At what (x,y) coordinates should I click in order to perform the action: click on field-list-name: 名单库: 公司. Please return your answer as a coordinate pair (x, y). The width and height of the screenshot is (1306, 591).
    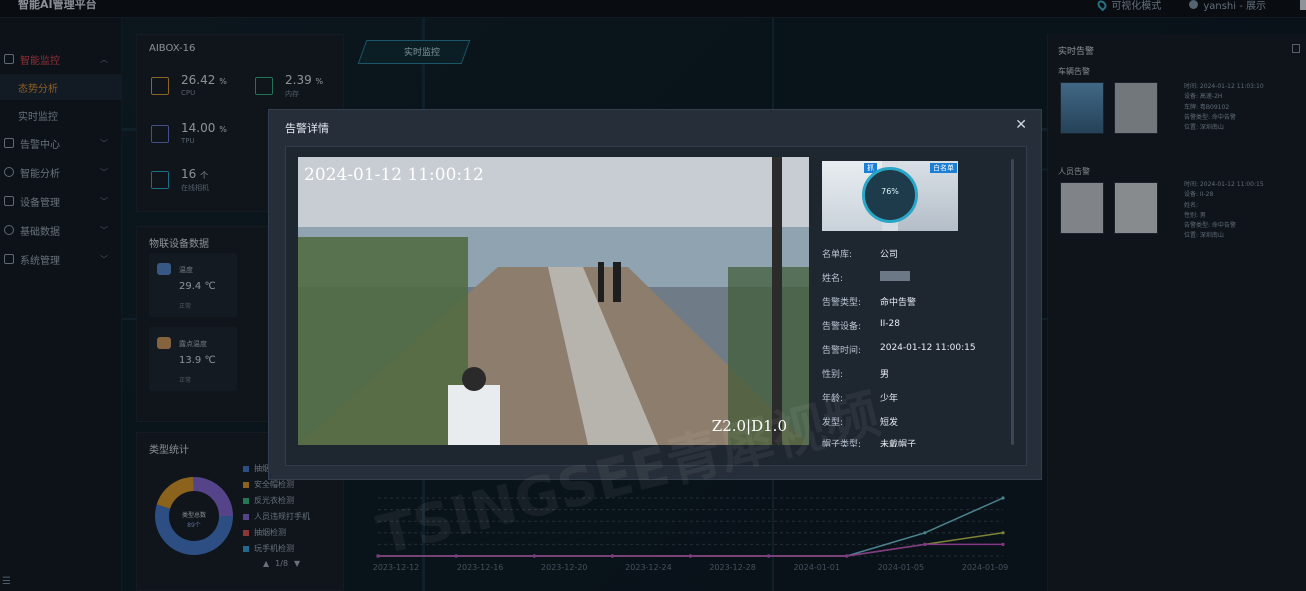
    Looking at the image, I should click on (860, 253).